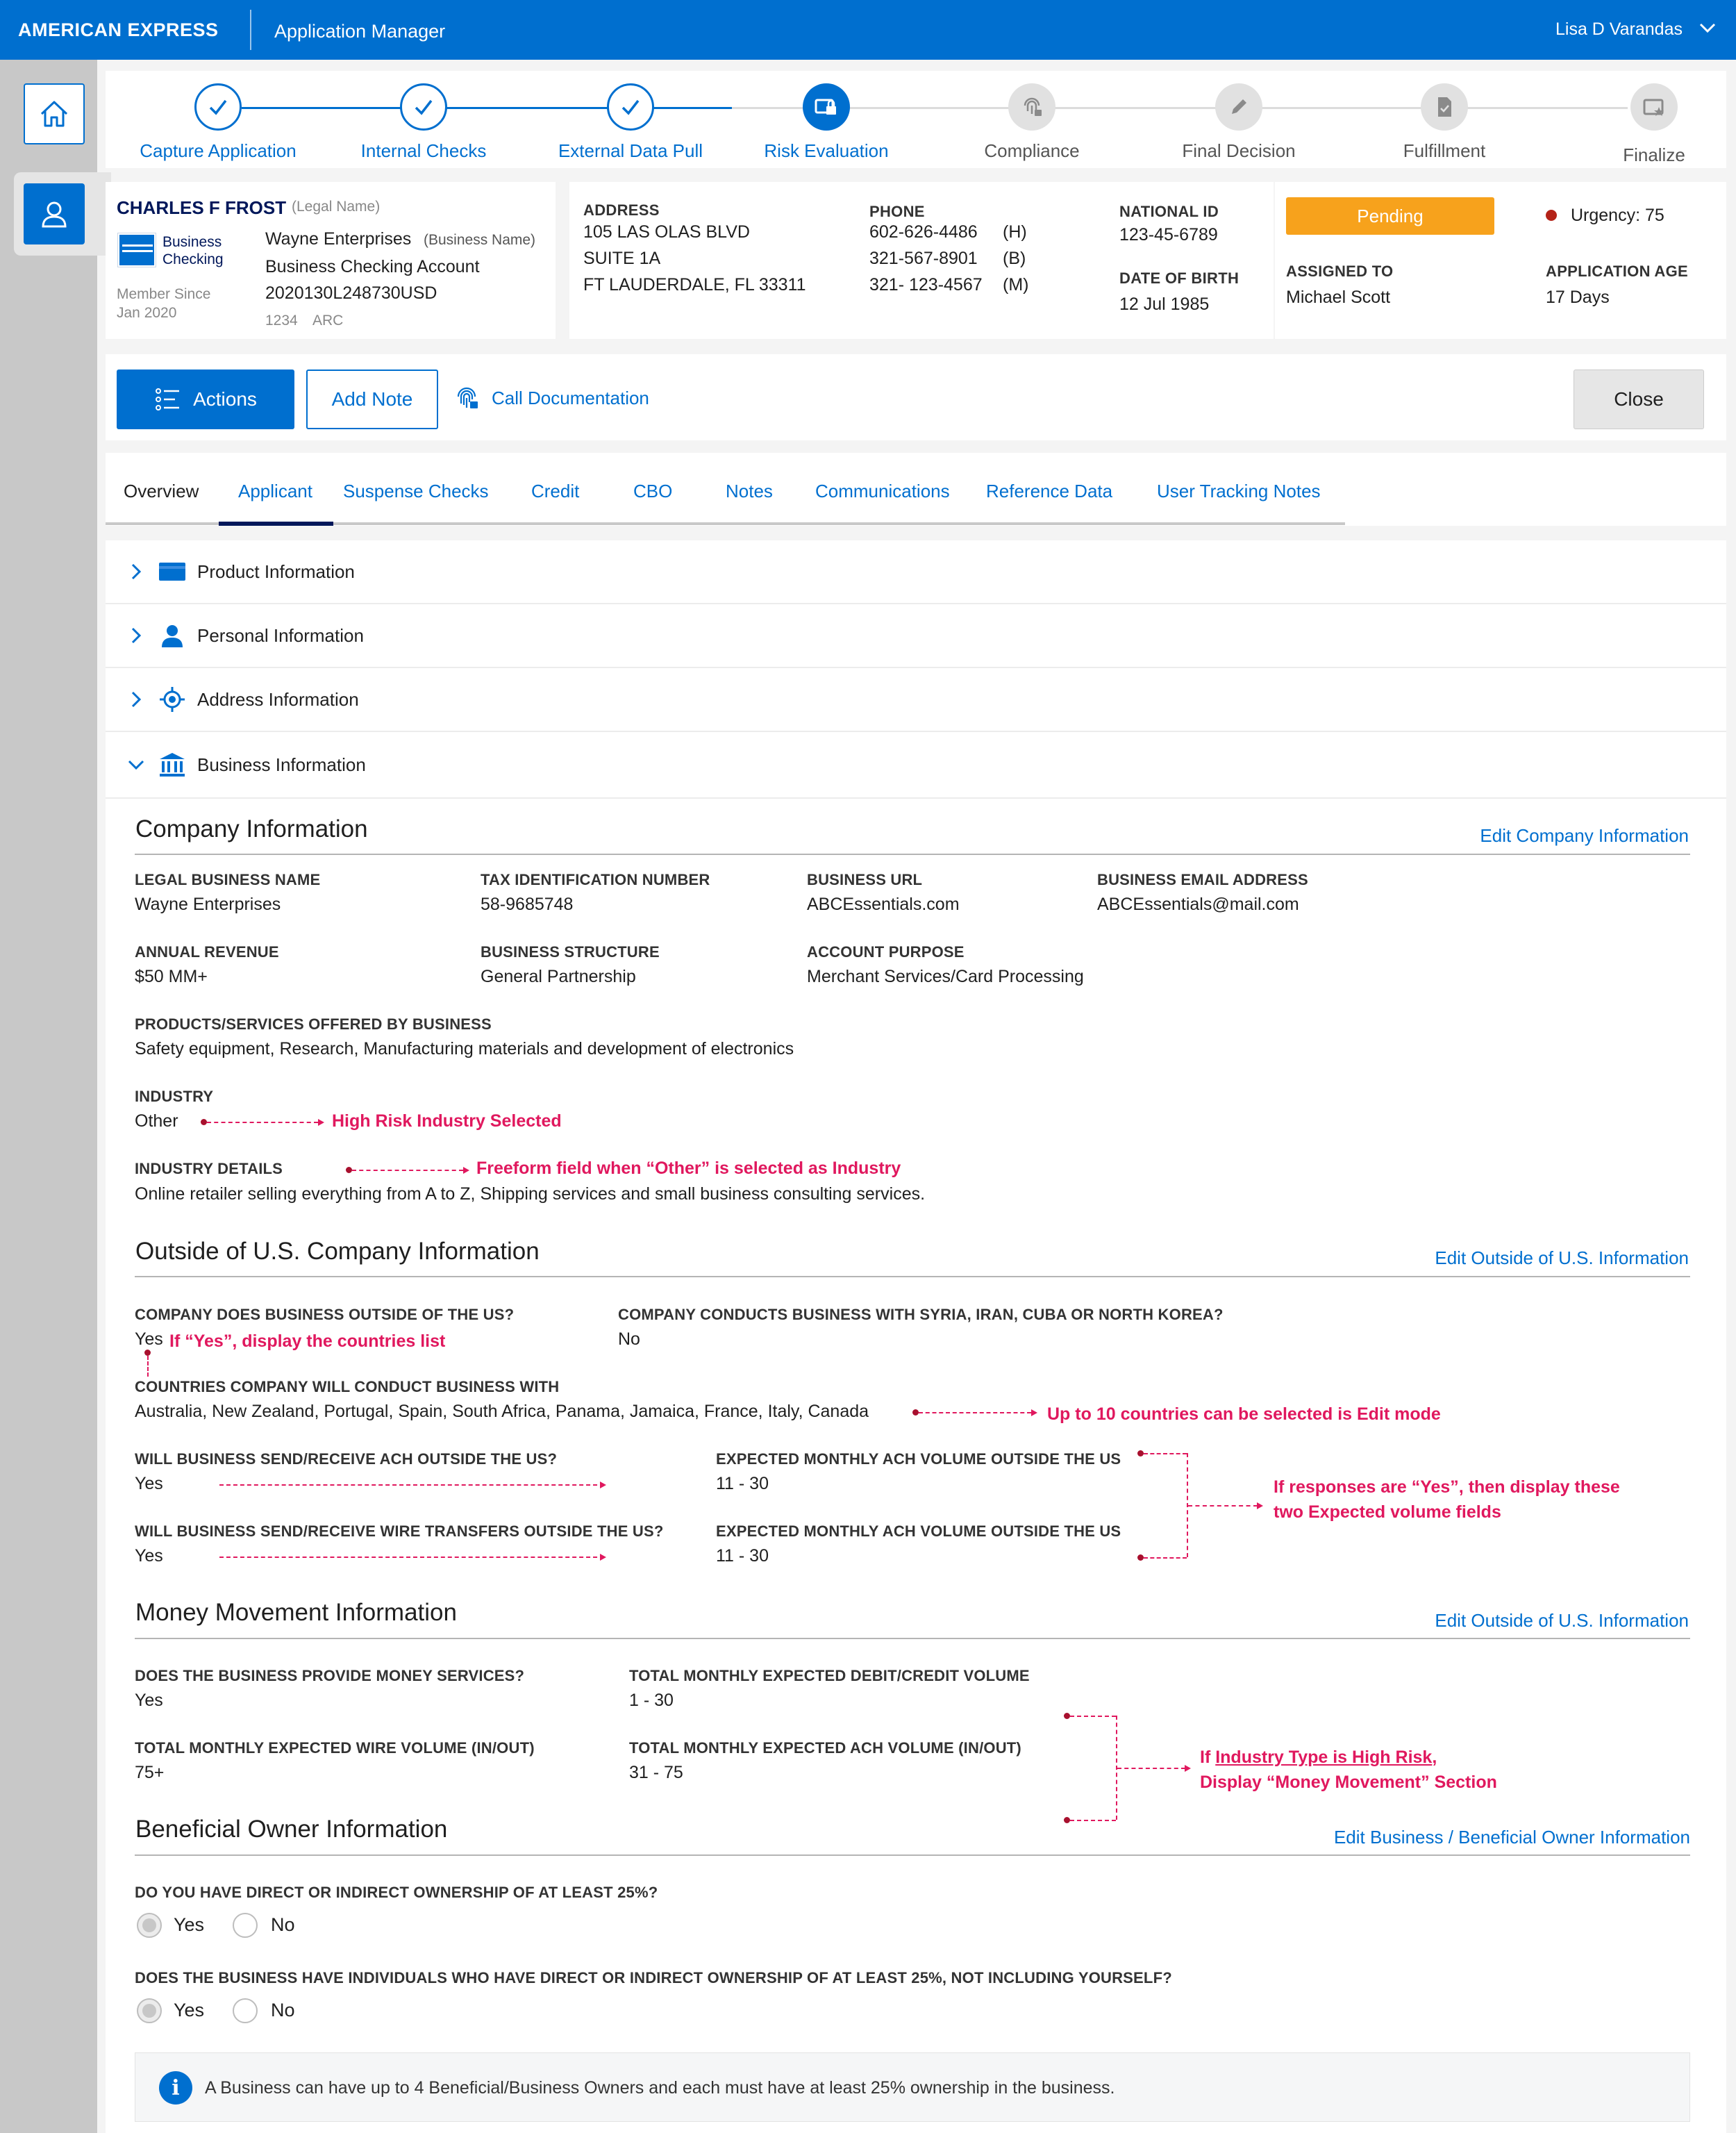  What do you see at coordinates (630, 116) in the screenshot?
I see `step-external-data-pull: External Data Pull` at bounding box center [630, 116].